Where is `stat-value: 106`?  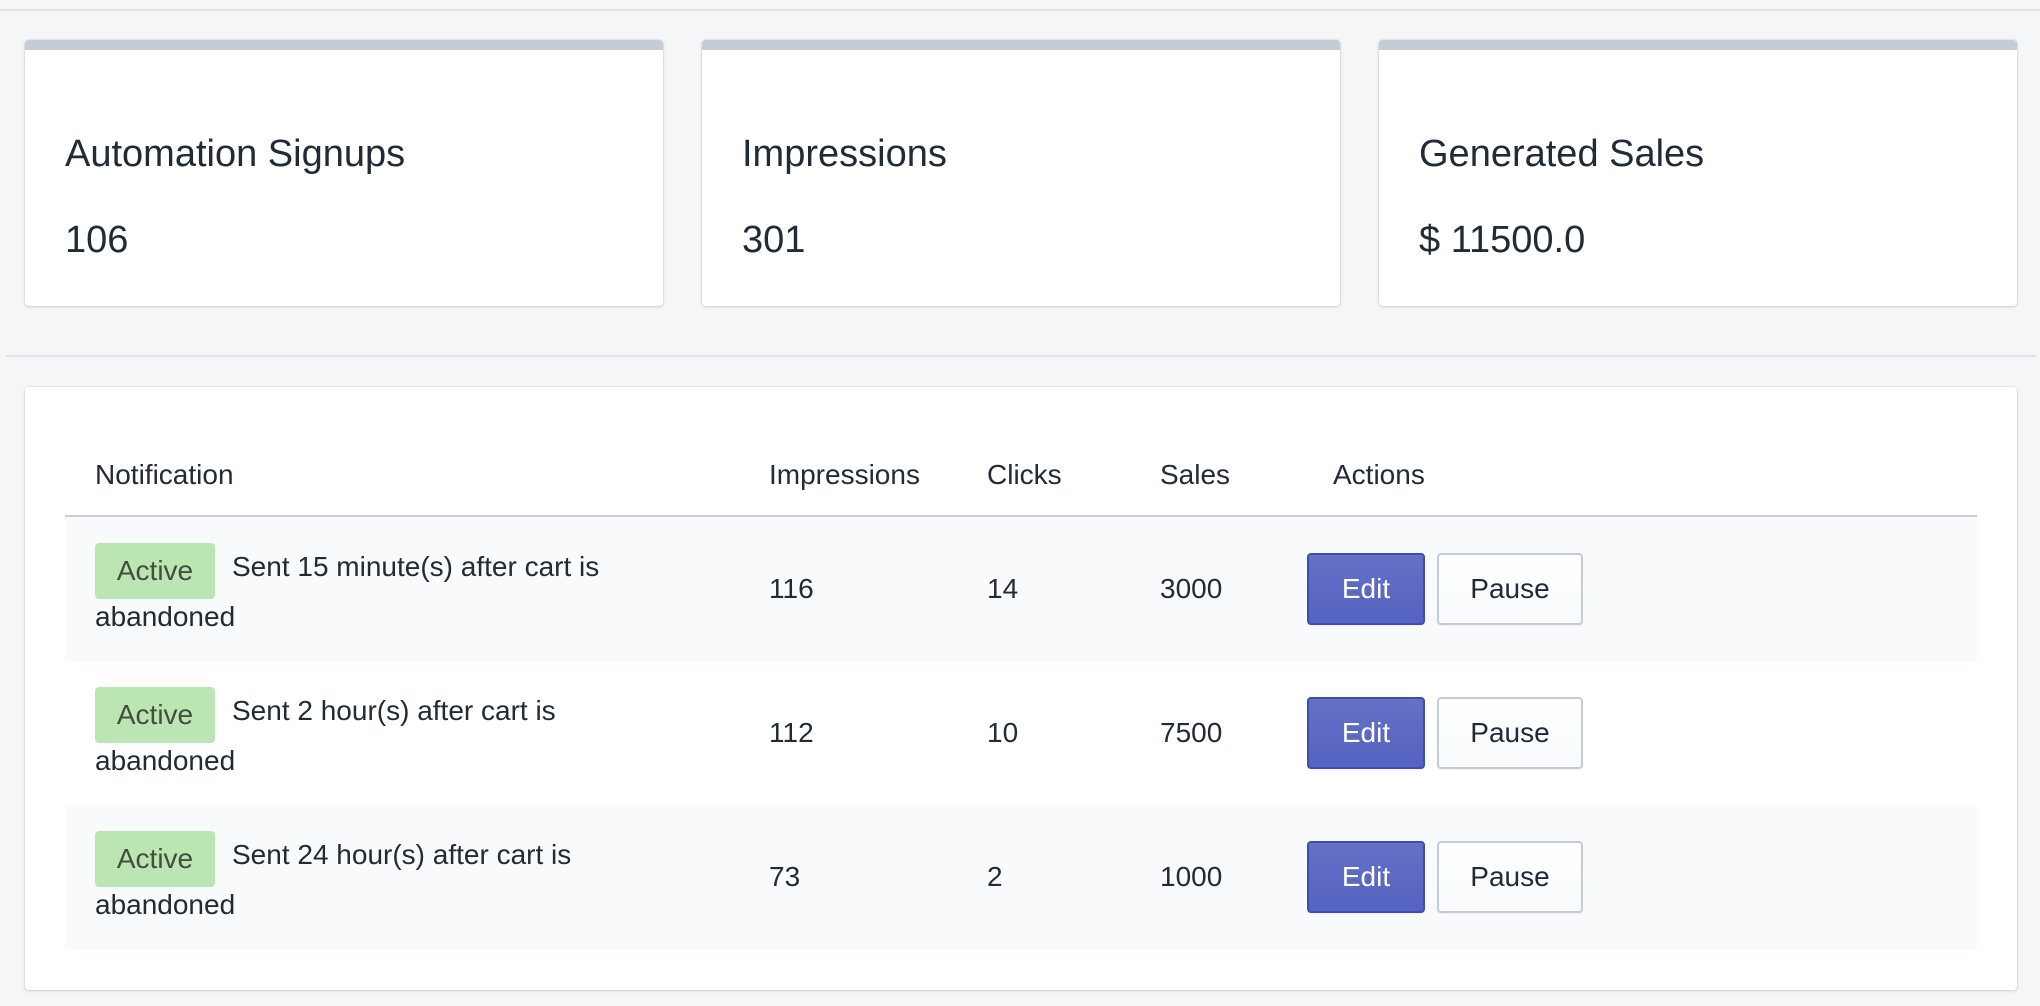
stat-value: 106 is located at coordinates (97, 240).